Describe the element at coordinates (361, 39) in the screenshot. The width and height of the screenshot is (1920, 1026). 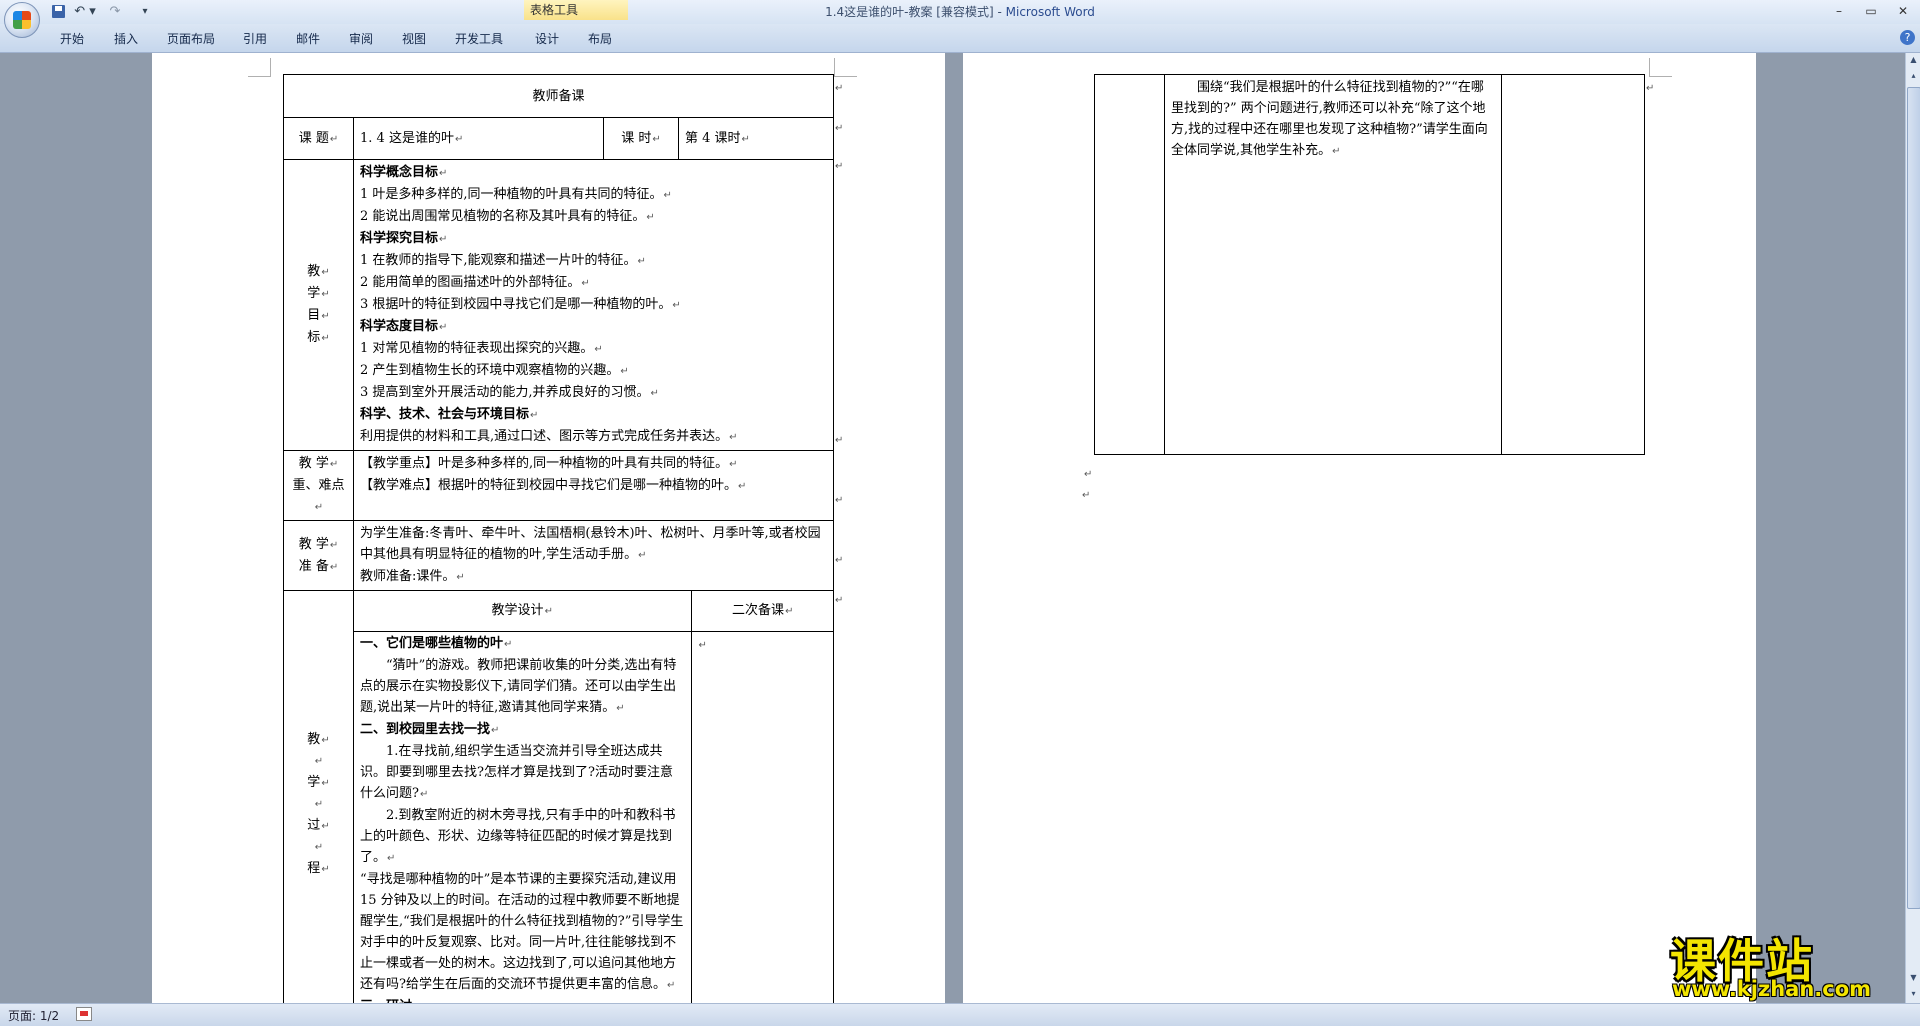
I see `tab-review: 审阅` at that location.